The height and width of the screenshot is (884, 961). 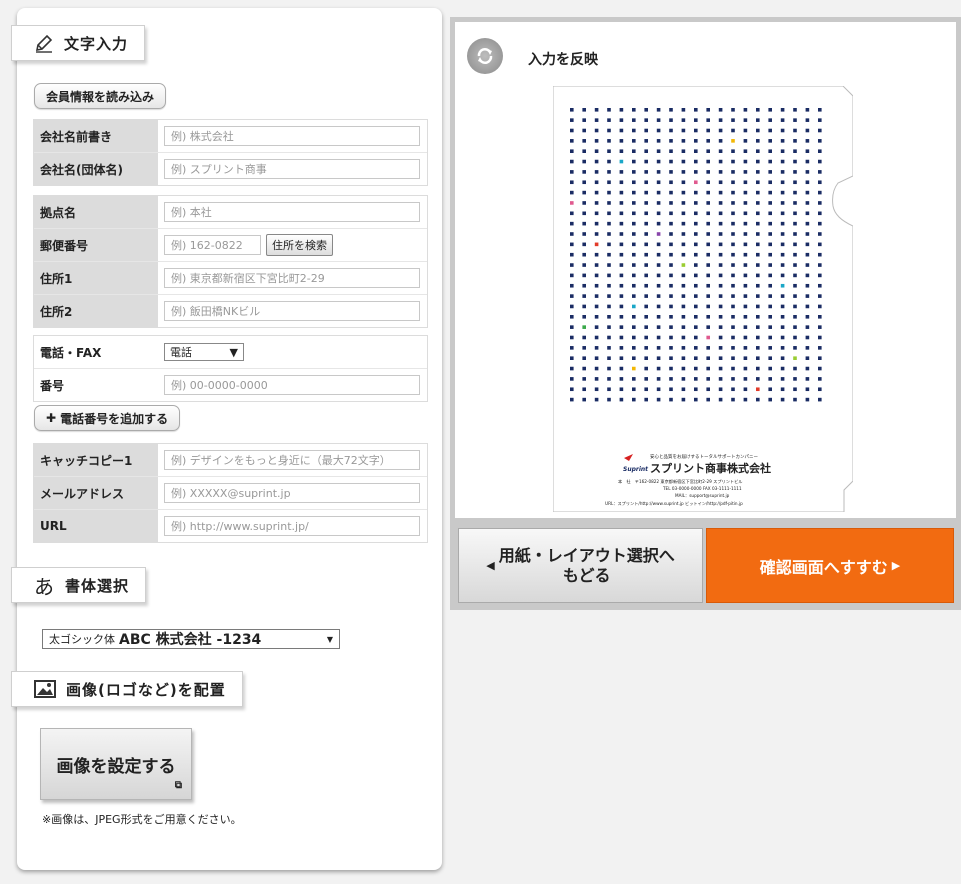 I want to click on back-label-line1: 用紙・レイアウト選択へ, so click(x=586, y=555).